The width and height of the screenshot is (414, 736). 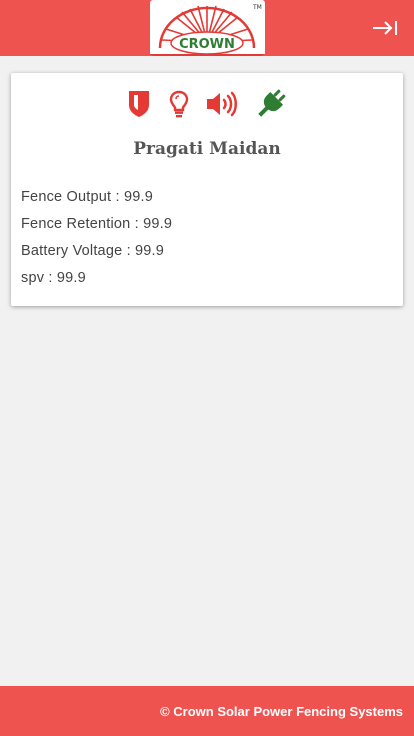 What do you see at coordinates (72, 197) in the screenshot?
I see `reading-label: Fence Output :` at bounding box center [72, 197].